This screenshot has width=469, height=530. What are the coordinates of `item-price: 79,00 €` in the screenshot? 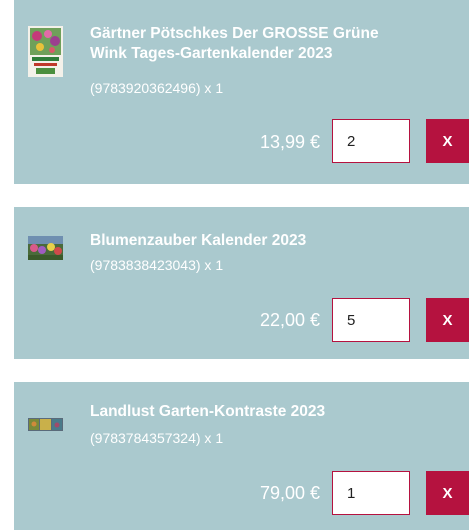 It's located at (289, 493).